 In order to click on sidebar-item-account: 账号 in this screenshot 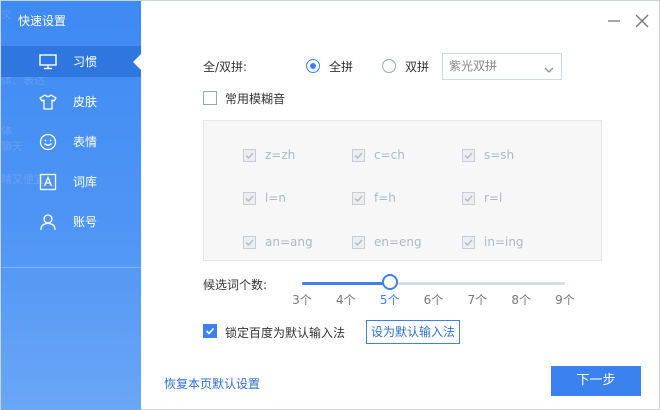, I will do `click(71, 221)`.